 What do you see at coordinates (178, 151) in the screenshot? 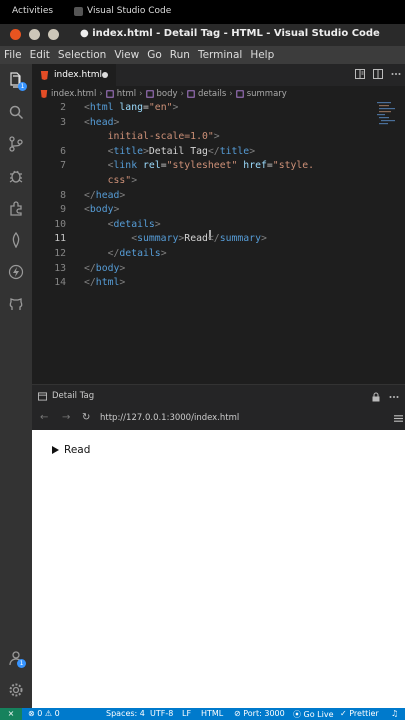
I see `code-token: Detail Tag` at bounding box center [178, 151].